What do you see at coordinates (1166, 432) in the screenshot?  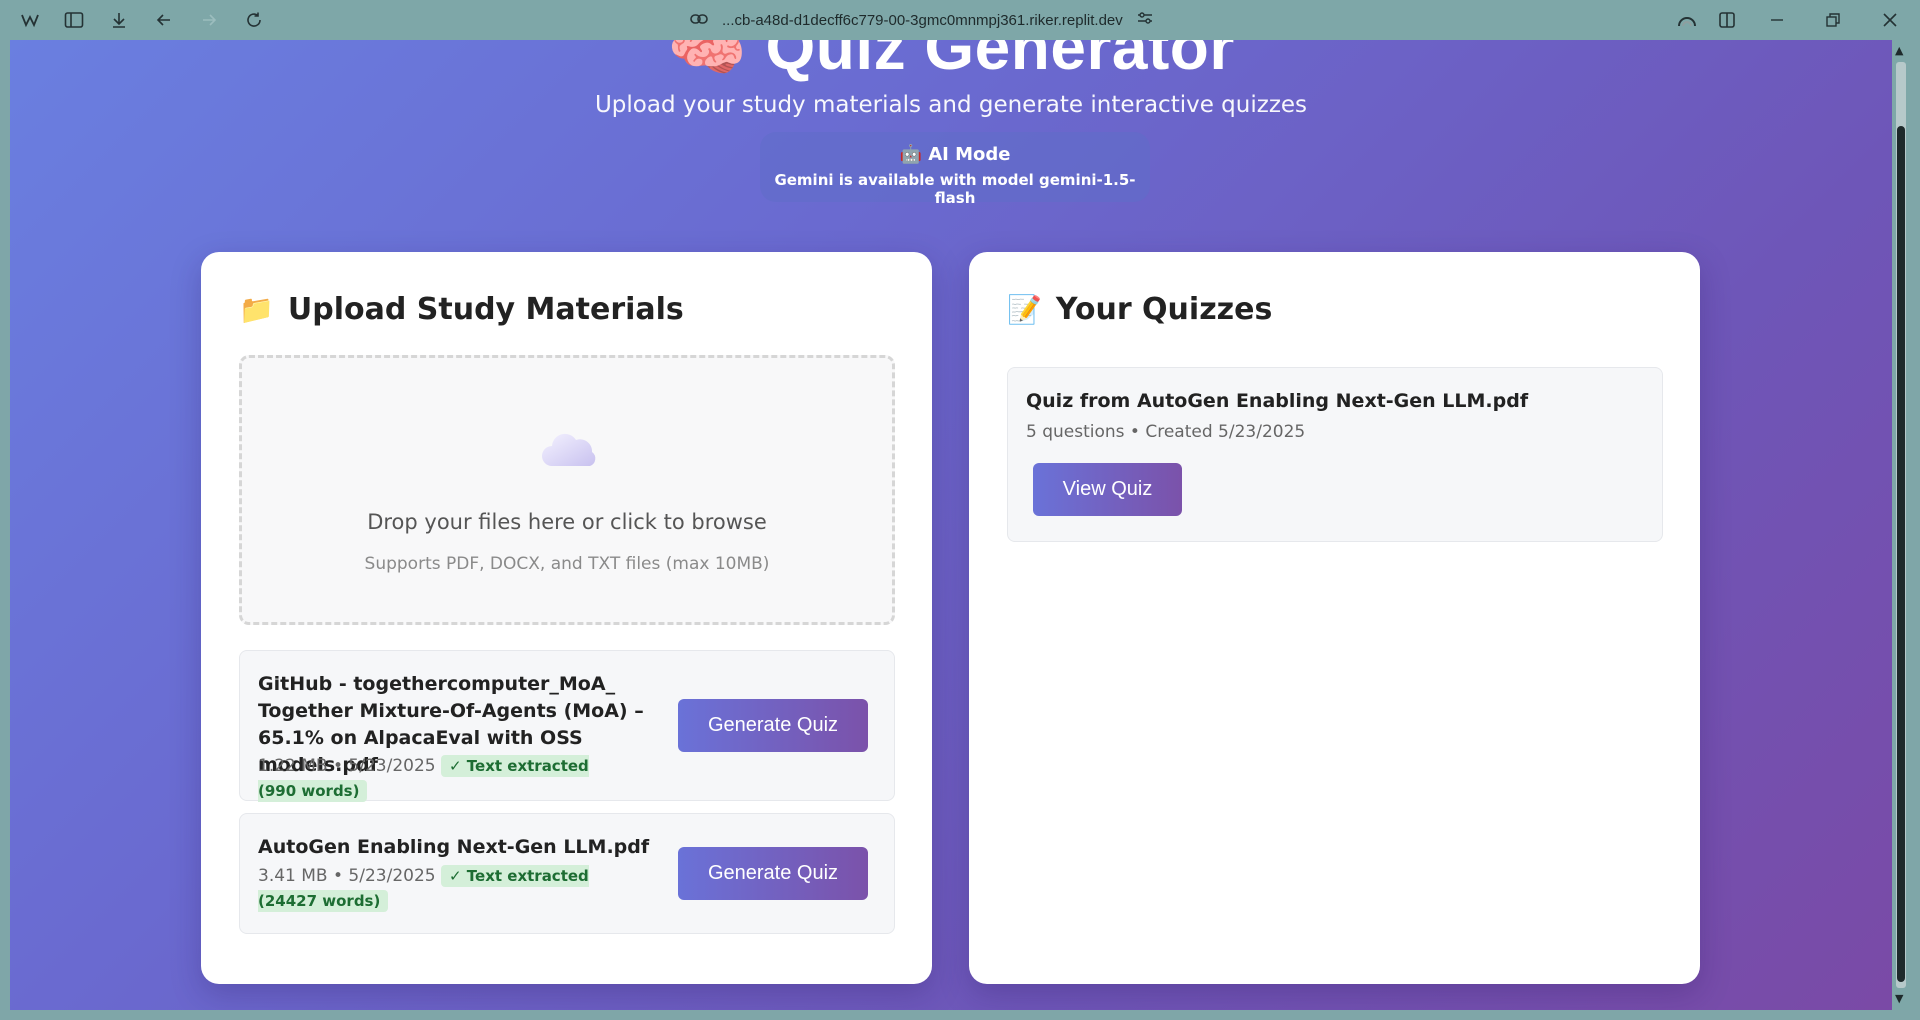 I see `quiz-meta: 5 questions • Created 5/23/2025` at bounding box center [1166, 432].